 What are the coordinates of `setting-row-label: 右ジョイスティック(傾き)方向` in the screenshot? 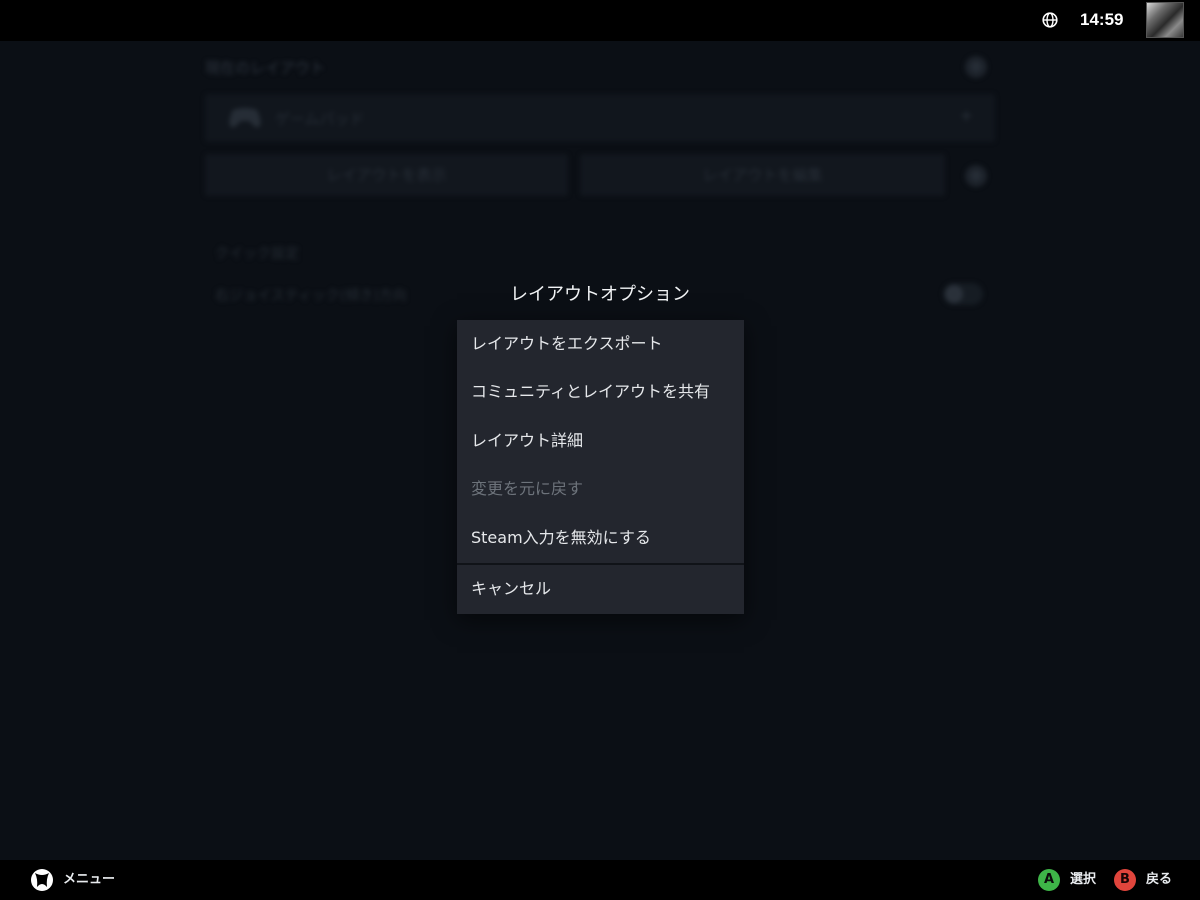 It's located at (311, 296).